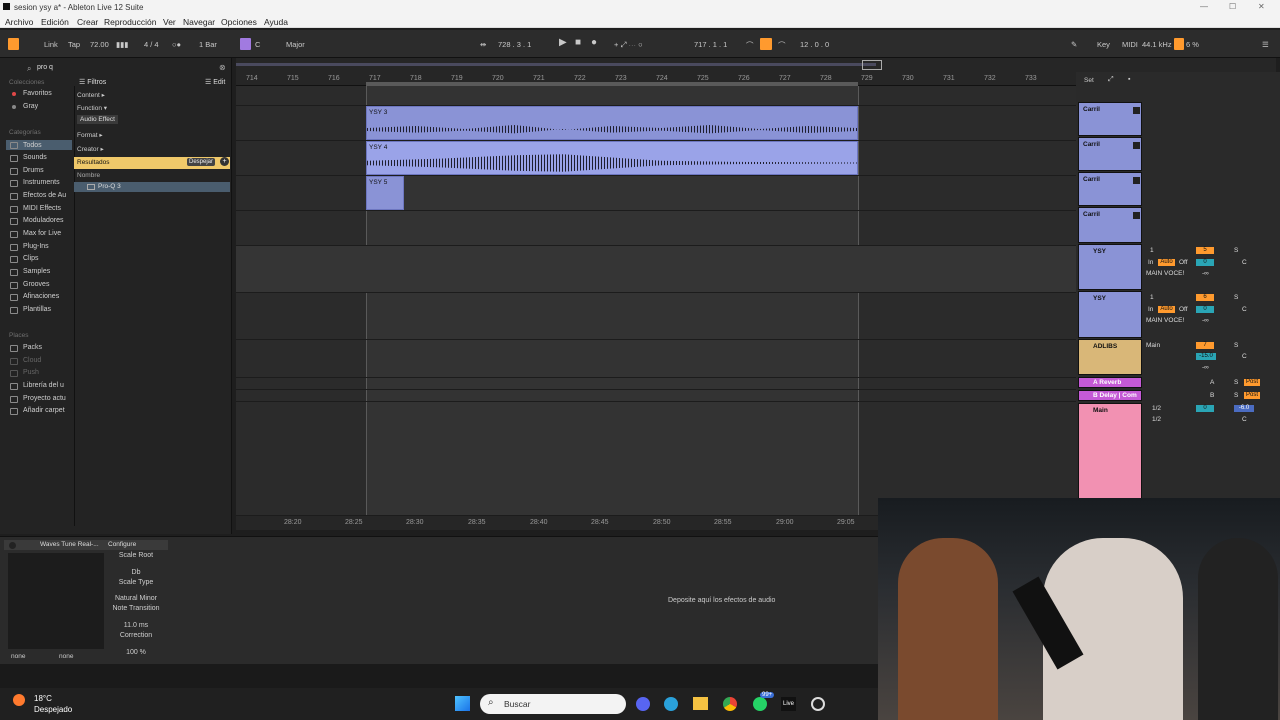 The width and height of the screenshot is (1280, 720). I want to click on loop-start-field: 717 . 1 . 1, so click(710, 44).